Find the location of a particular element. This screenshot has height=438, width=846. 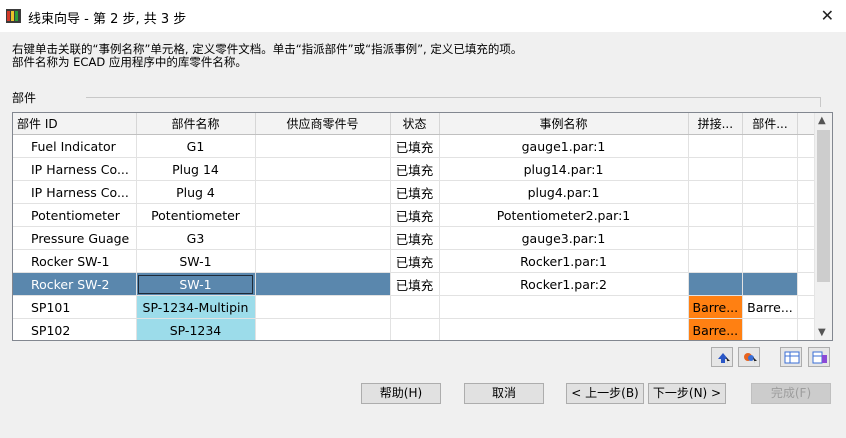

table-row: Pressure Guage G3 已填充 gauge3.par:1 is located at coordinates (416, 238).